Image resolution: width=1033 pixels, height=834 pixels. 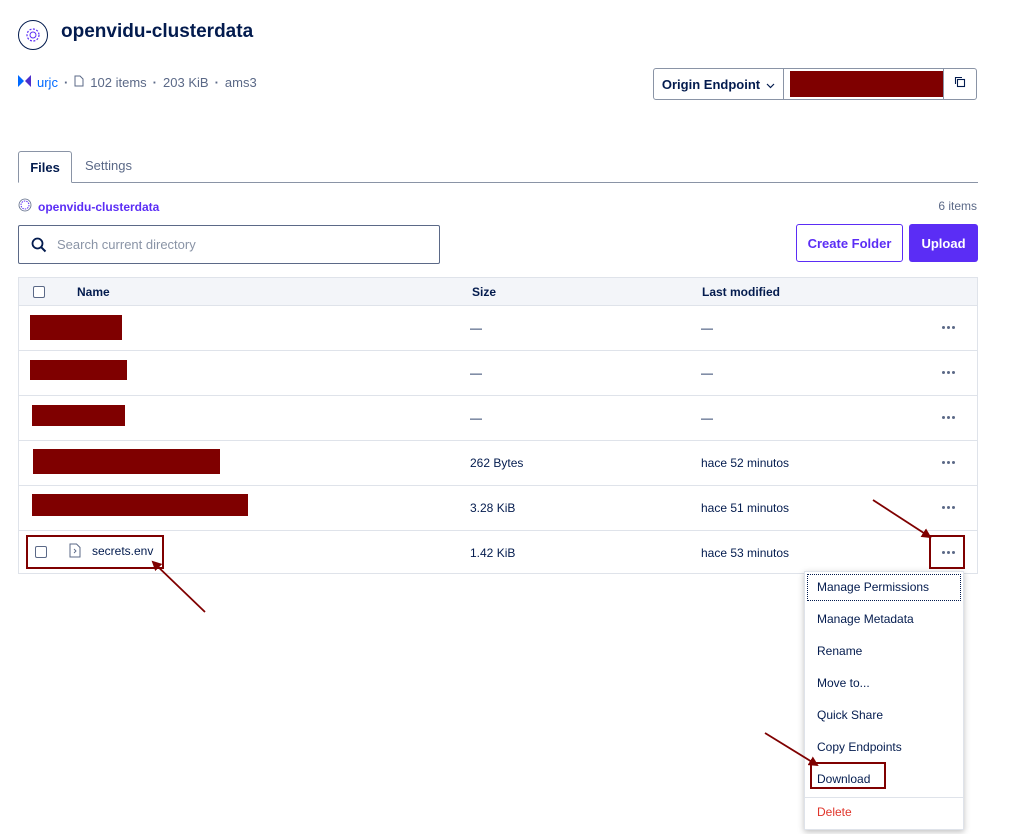 What do you see at coordinates (741, 292) in the screenshot?
I see `column-last-modified: Last modified` at bounding box center [741, 292].